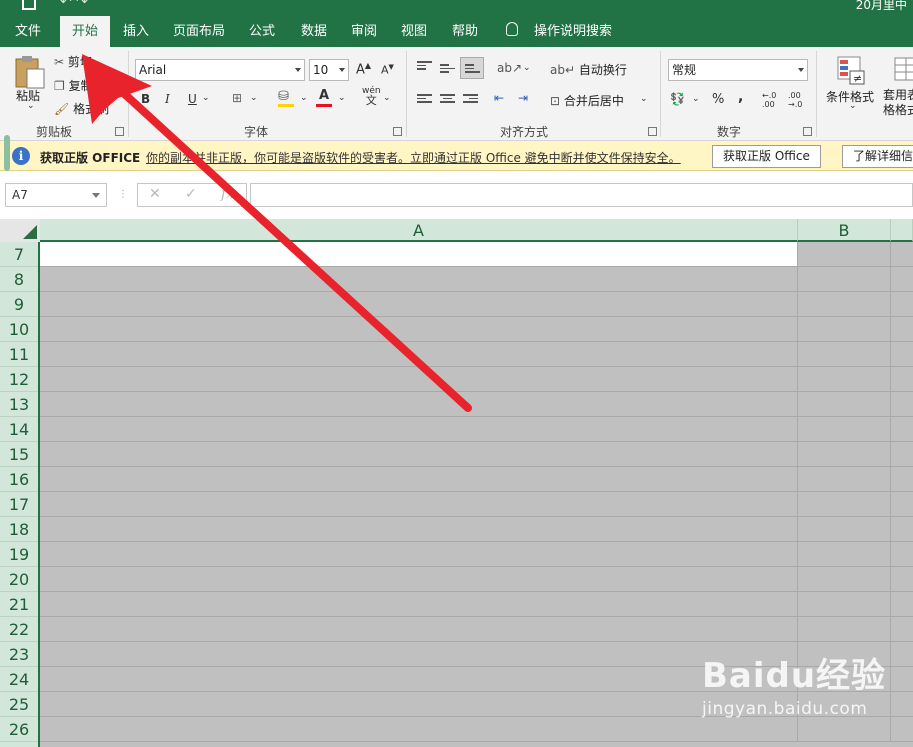 The image size is (913, 747). I want to click on align-left-icon, so click(424, 100).